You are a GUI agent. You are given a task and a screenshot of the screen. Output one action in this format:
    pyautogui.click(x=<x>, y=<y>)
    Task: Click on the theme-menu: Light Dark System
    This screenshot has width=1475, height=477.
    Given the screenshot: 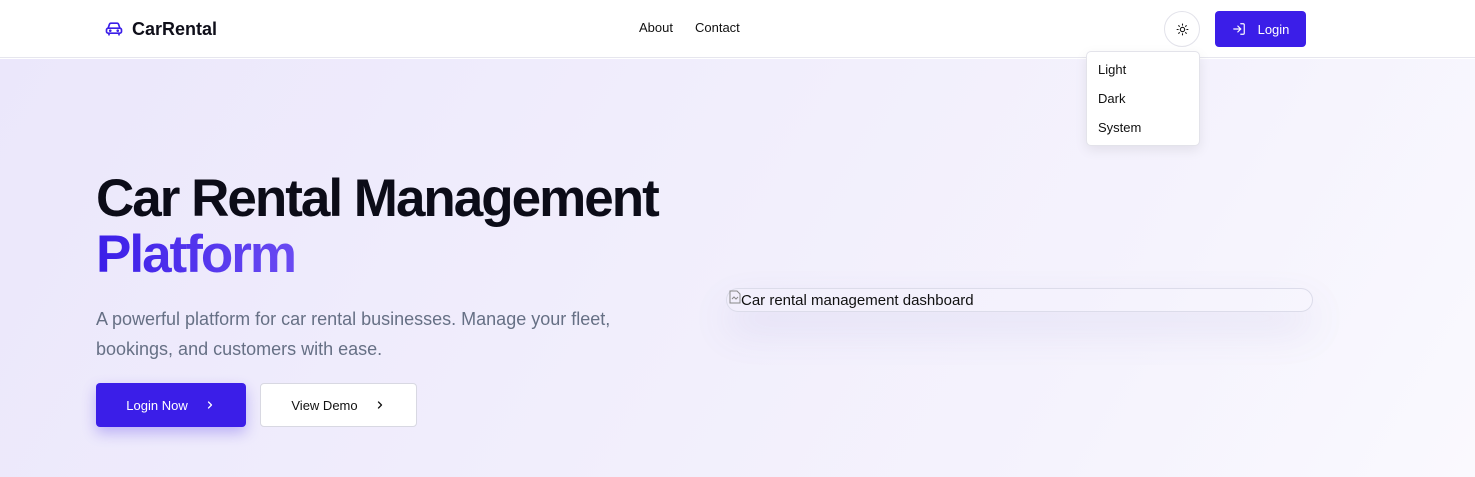 What is the action you would take?
    pyautogui.click(x=1143, y=98)
    